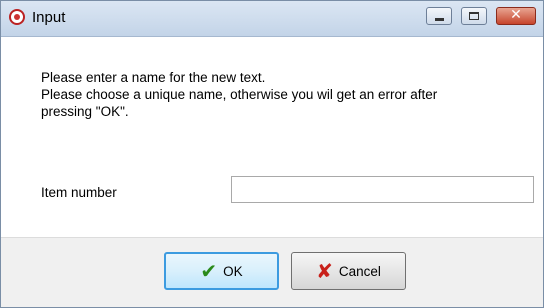 Image resolution: width=544 pixels, height=308 pixels. I want to click on title-bar: Input ✕, so click(272, 19).